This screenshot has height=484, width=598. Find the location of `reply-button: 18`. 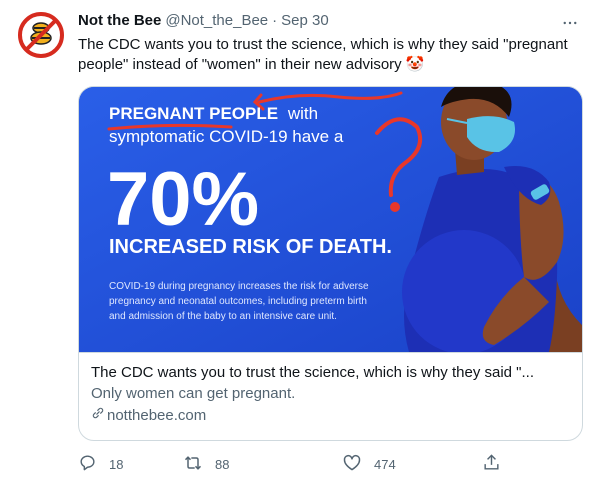

reply-button: 18 is located at coordinates (100, 464).